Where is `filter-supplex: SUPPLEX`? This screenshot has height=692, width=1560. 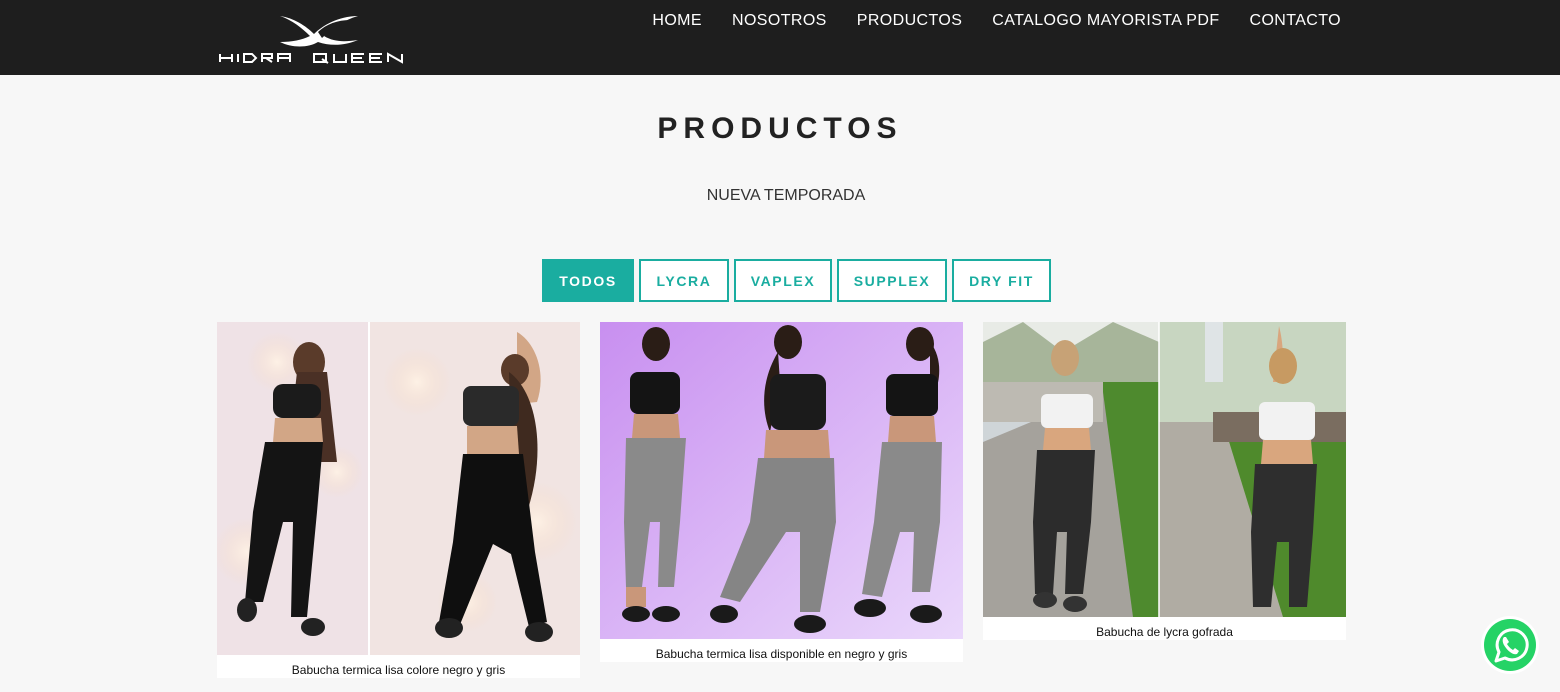 filter-supplex: SUPPLEX is located at coordinates (892, 280).